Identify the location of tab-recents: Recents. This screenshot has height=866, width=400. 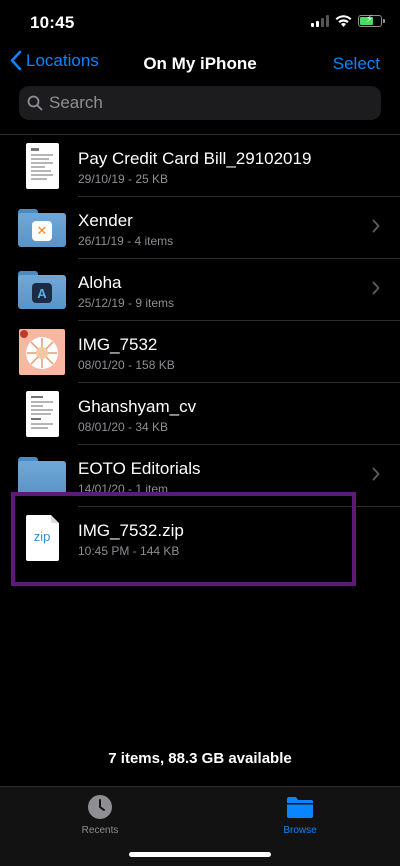
(100, 814).